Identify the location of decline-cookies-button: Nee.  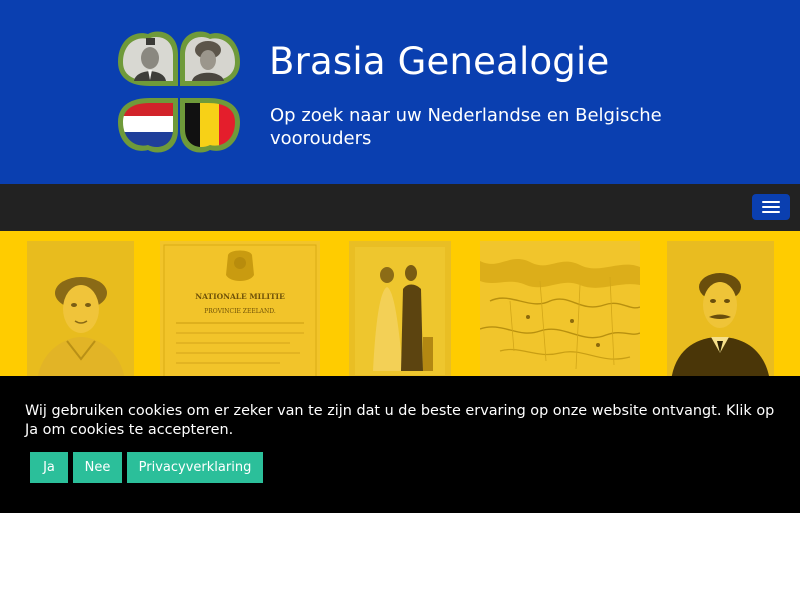
(97, 467).